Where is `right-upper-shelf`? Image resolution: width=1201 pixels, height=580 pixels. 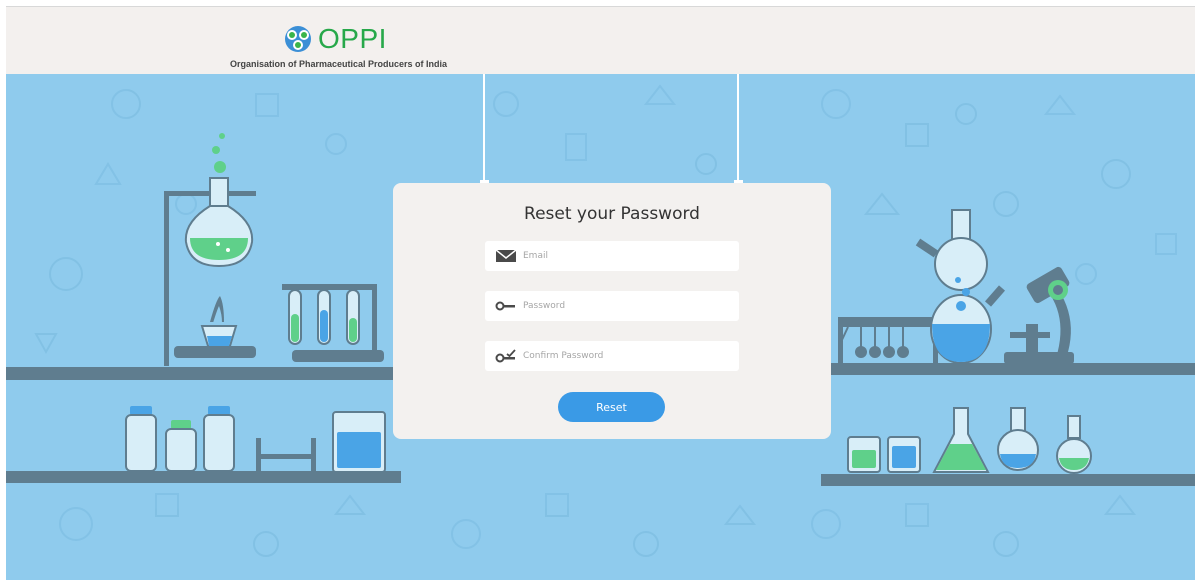 right-upper-shelf is located at coordinates (1010, 292).